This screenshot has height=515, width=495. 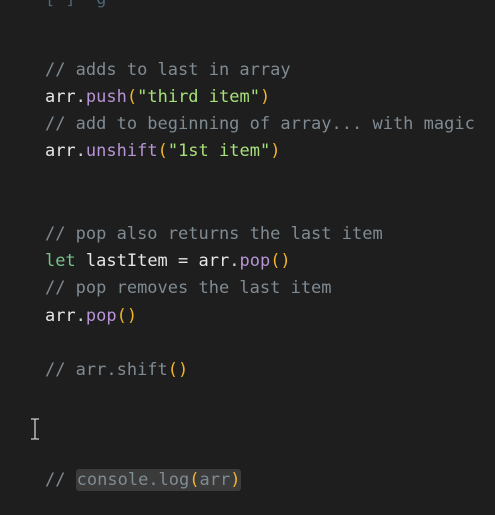 I want to click on text-selection: console.log(arr), so click(x=158, y=480).